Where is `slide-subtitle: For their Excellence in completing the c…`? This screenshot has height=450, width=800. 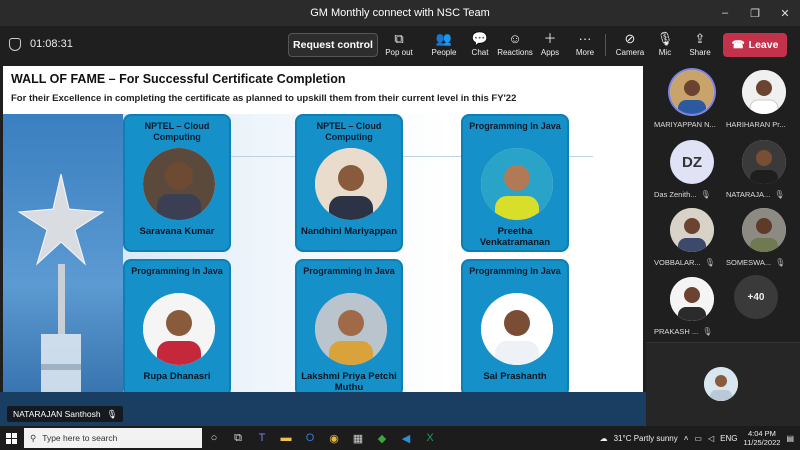
slide-subtitle: For their Excellence in completing the c… is located at coordinates (264, 98).